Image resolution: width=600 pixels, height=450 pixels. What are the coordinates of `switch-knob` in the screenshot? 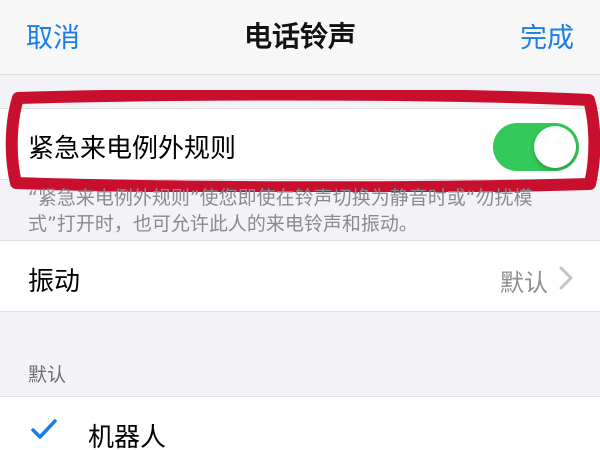 It's located at (555, 147).